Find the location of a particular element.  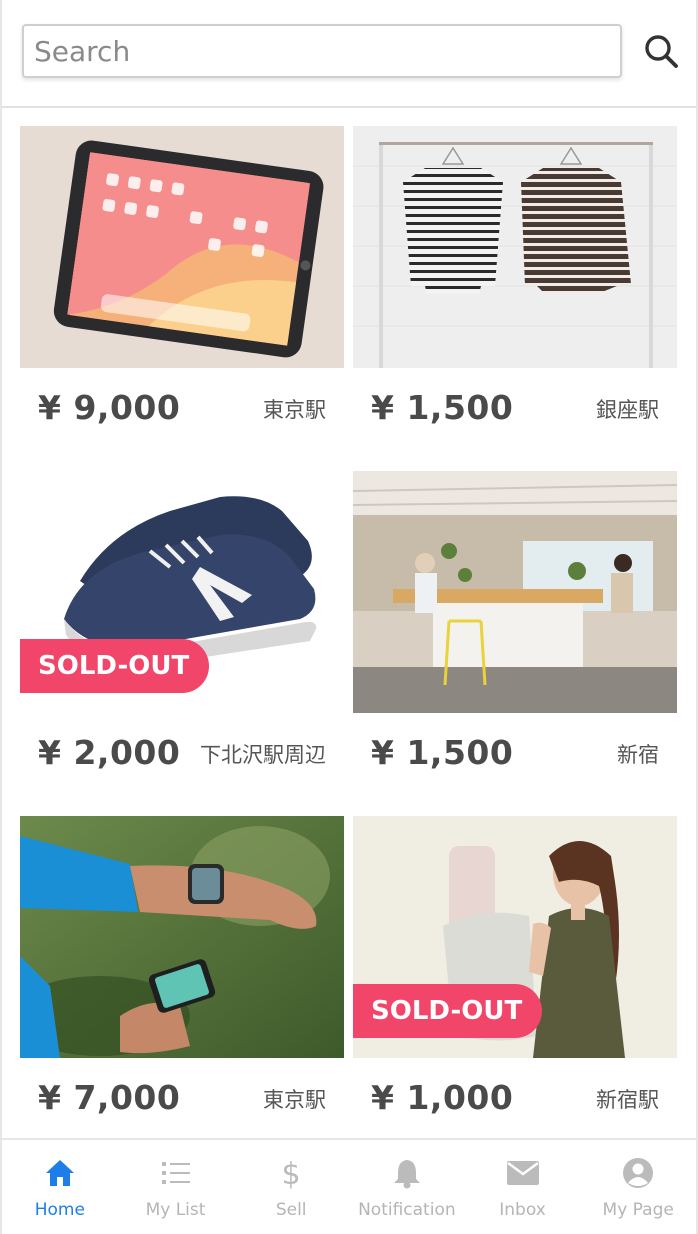

listing-card: ¥ 1,500 新宿 is located at coordinates (515, 636).